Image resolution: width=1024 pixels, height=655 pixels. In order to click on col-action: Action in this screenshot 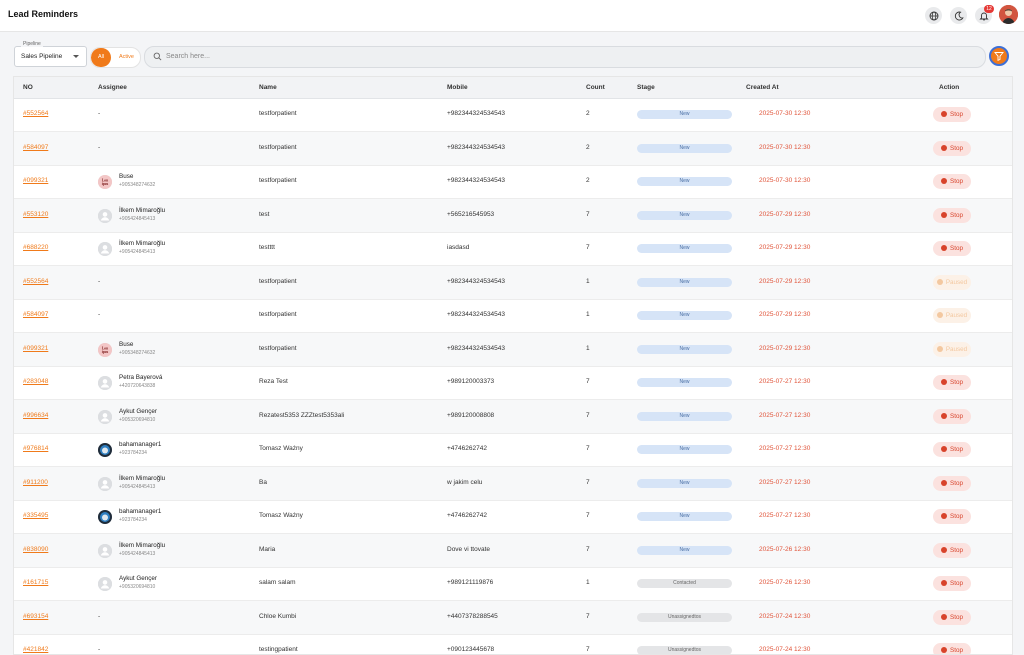, I will do `click(949, 87)`.